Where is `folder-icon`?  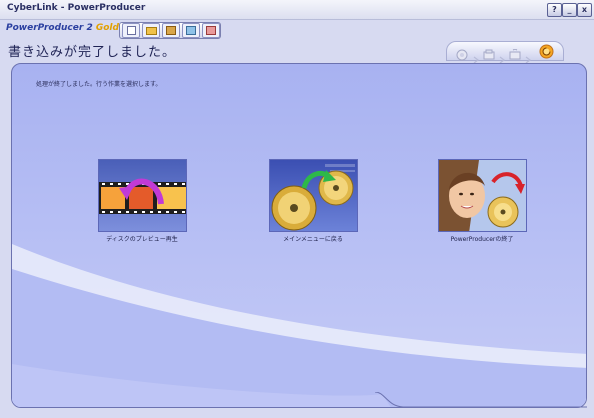 folder-icon is located at coordinates (151, 31).